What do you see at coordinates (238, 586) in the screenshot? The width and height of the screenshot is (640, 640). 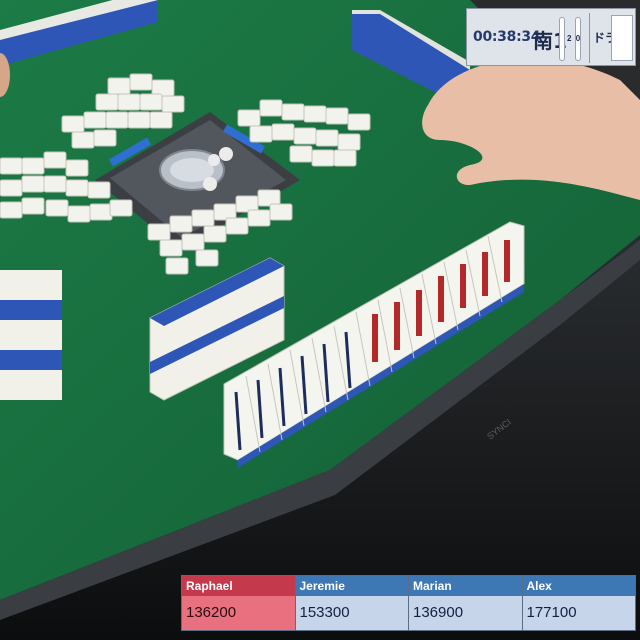 I see `player-name: Raphael` at bounding box center [238, 586].